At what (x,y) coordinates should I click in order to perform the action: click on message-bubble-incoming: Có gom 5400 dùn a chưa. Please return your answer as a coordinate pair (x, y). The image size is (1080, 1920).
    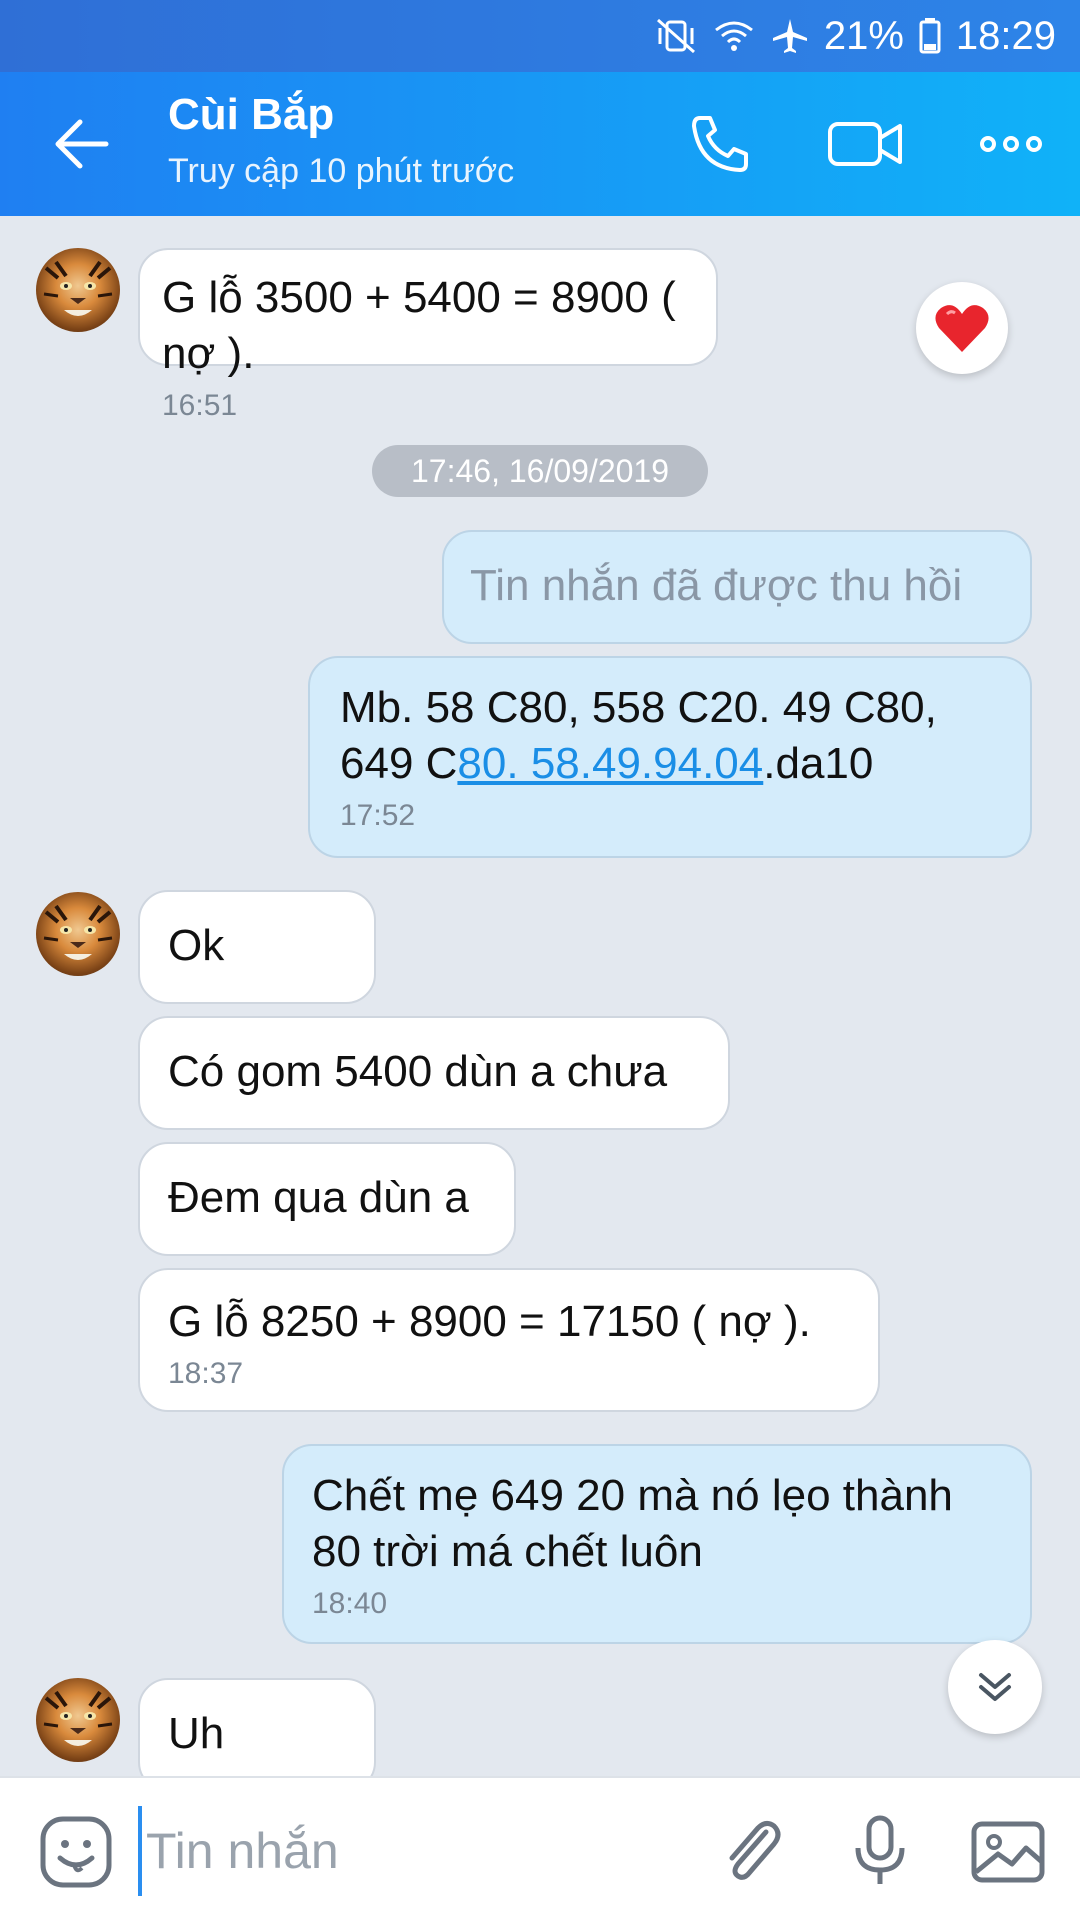
    Looking at the image, I should click on (434, 1073).